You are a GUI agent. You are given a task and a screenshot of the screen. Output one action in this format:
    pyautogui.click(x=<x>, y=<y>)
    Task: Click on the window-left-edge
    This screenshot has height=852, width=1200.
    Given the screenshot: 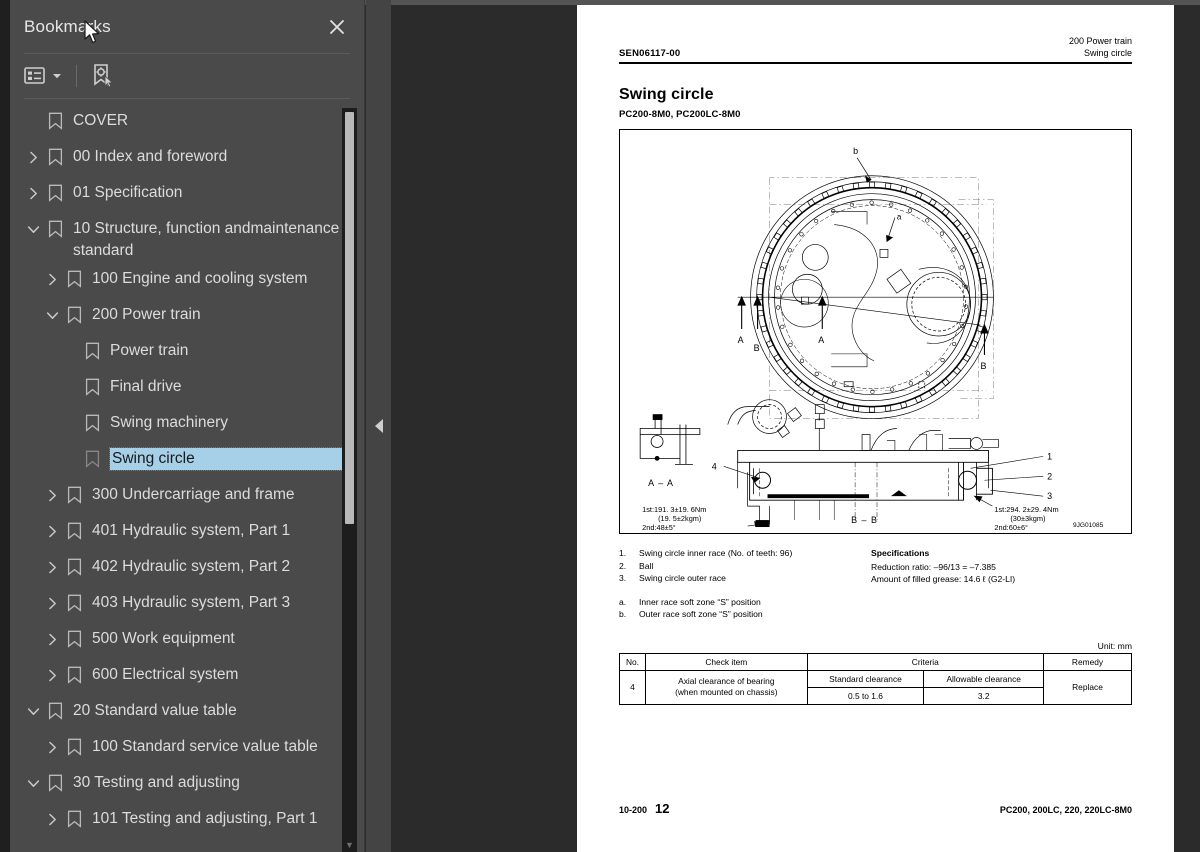 What is the action you would take?
    pyautogui.click(x=5, y=426)
    